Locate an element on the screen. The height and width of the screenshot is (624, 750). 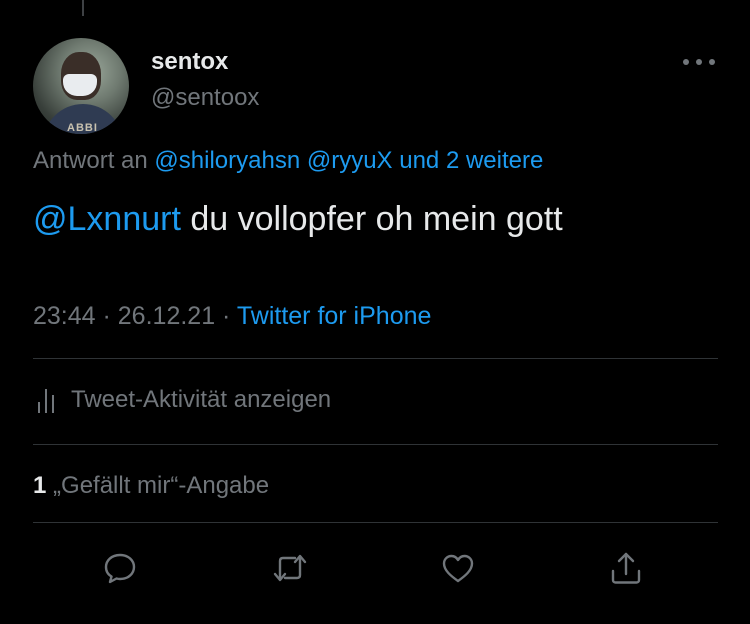
tweet-time: 23:44 is located at coordinates (64, 316).